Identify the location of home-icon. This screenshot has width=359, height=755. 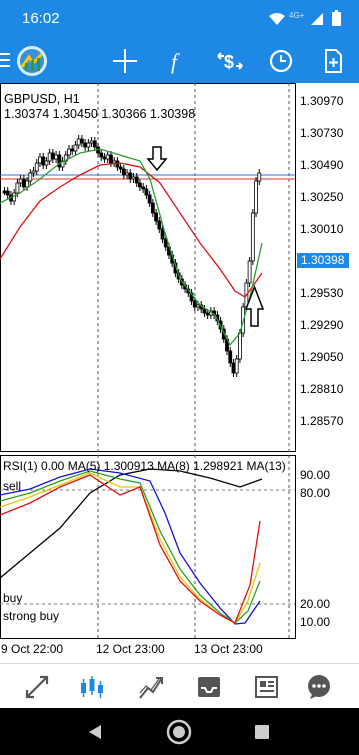
(179, 732).